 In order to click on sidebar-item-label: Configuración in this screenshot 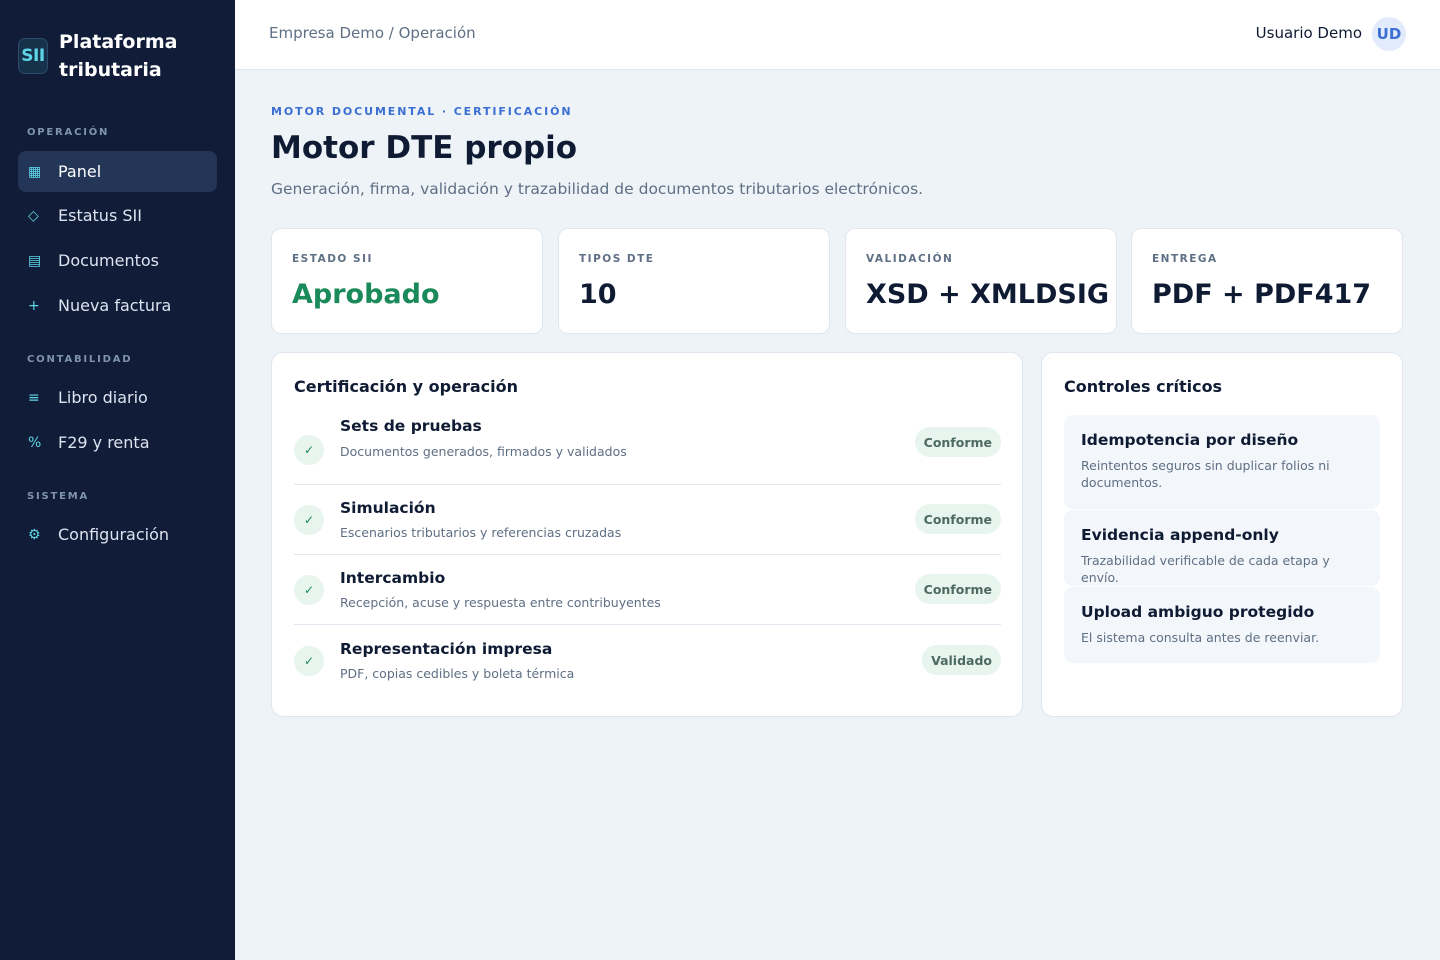, I will do `click(114, 534)`.